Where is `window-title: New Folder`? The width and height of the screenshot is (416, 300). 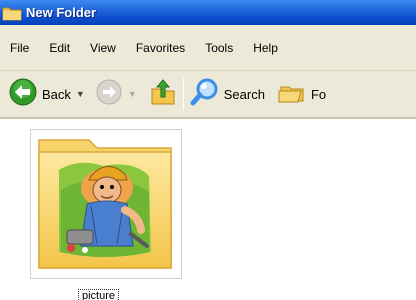
window-title: New Folder is located at coordinates (61, 12).